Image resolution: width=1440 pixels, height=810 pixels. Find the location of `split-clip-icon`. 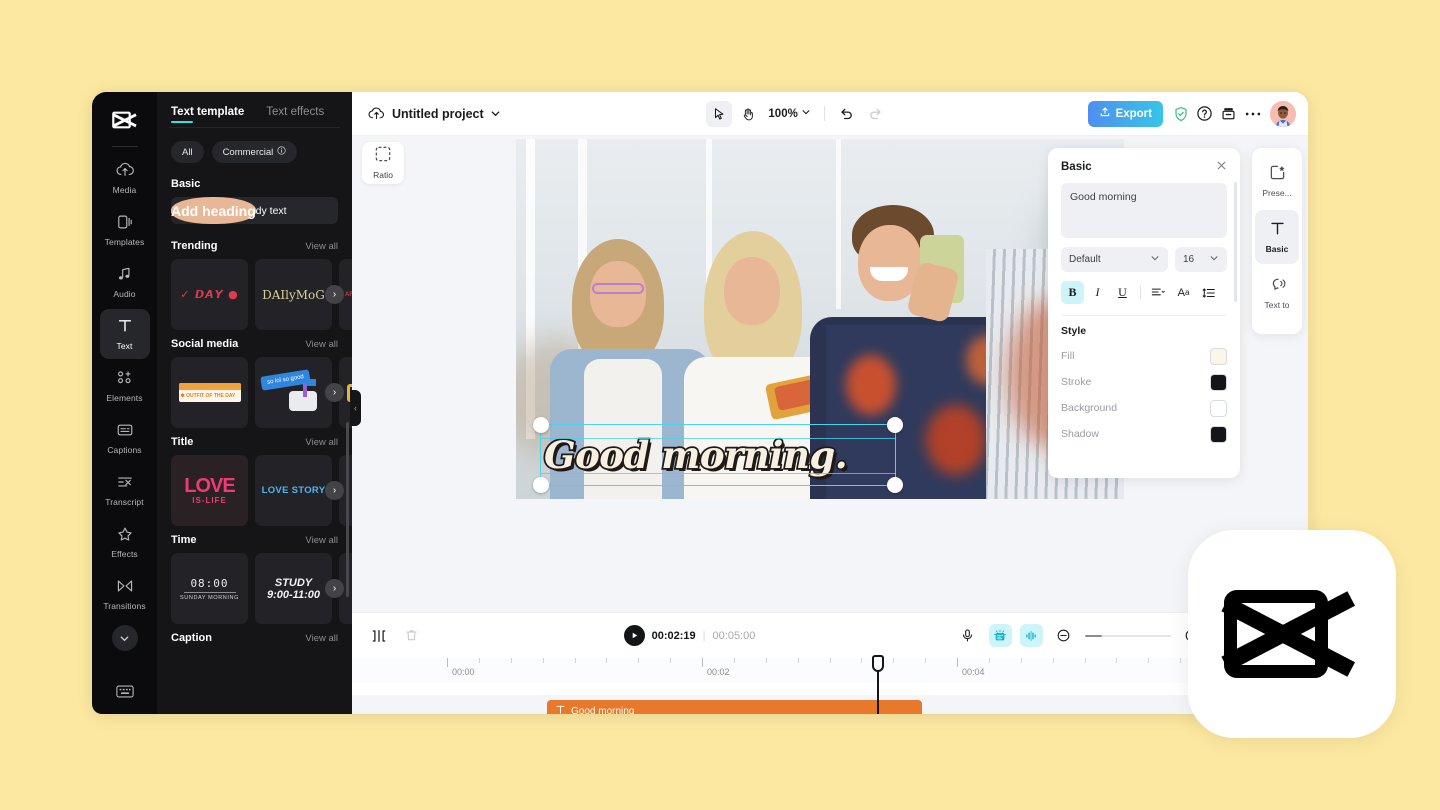

split-clip-icon is located at coordinates (379, 636).